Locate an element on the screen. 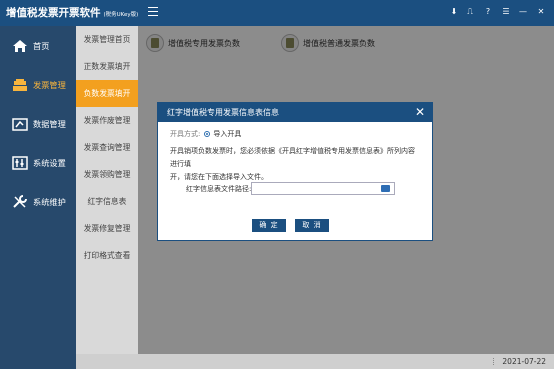  resize-grip-icon is located at coordinates (490, 361).